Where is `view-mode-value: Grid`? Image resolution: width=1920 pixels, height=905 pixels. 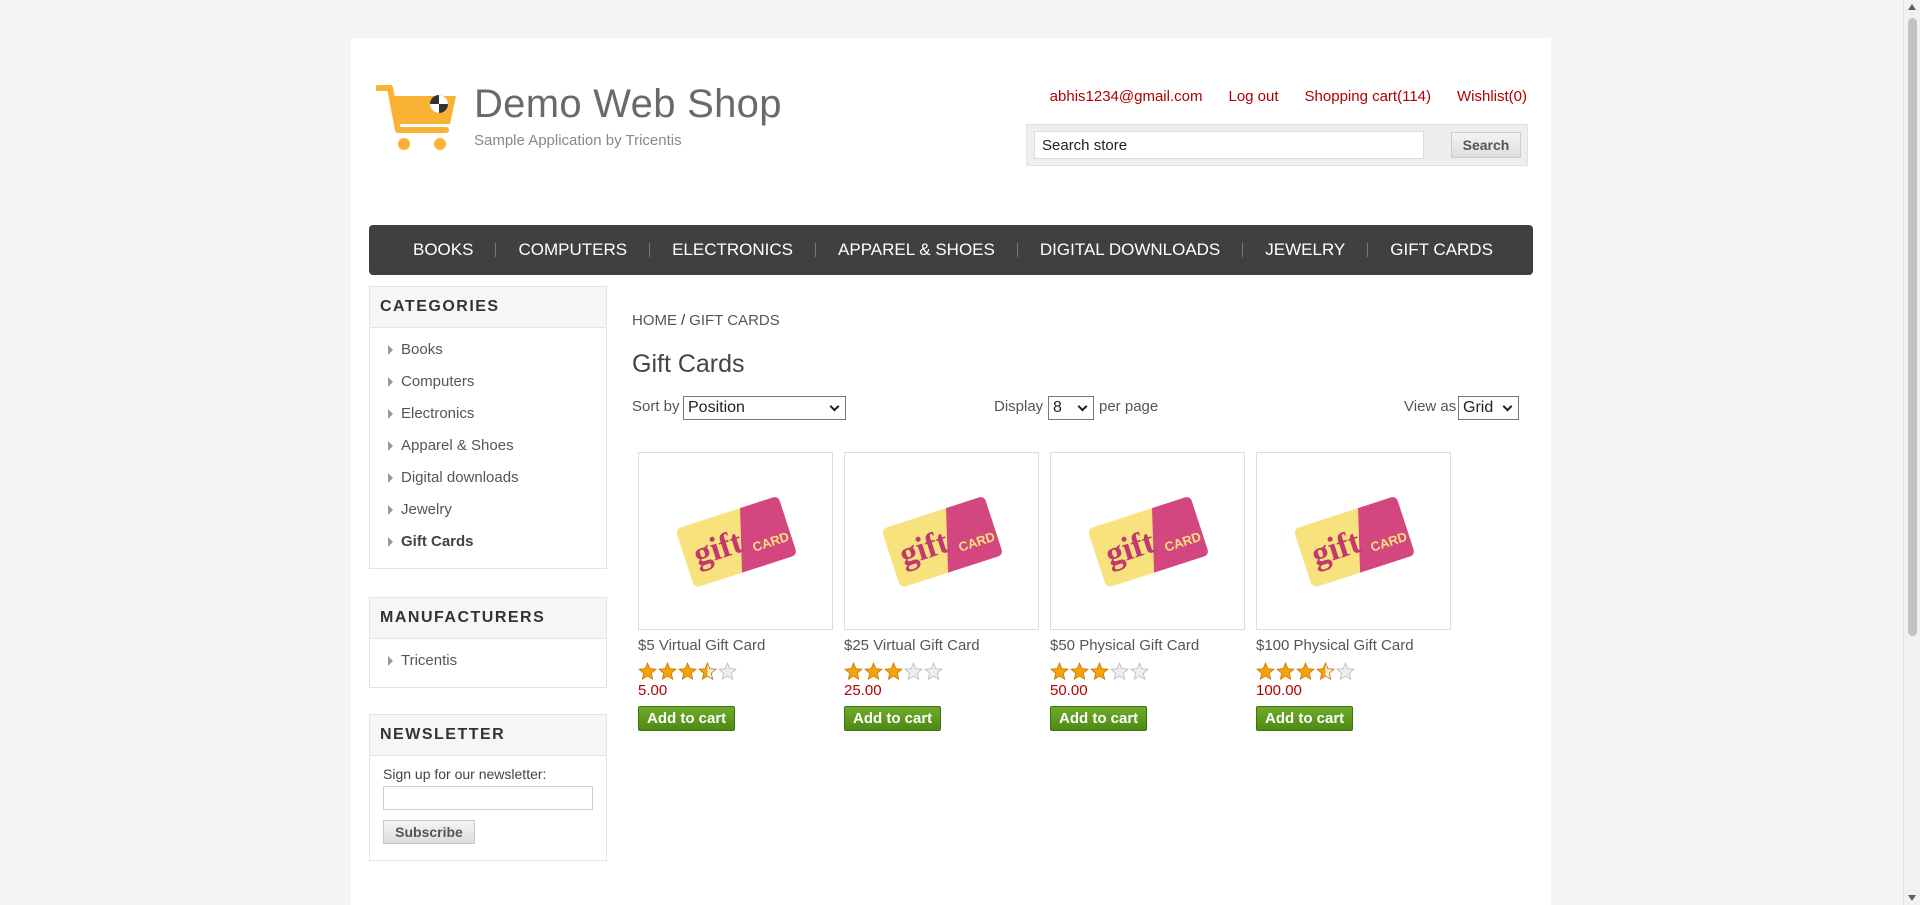
view-mode-value: Grid is located at coordinates (1478, 407).